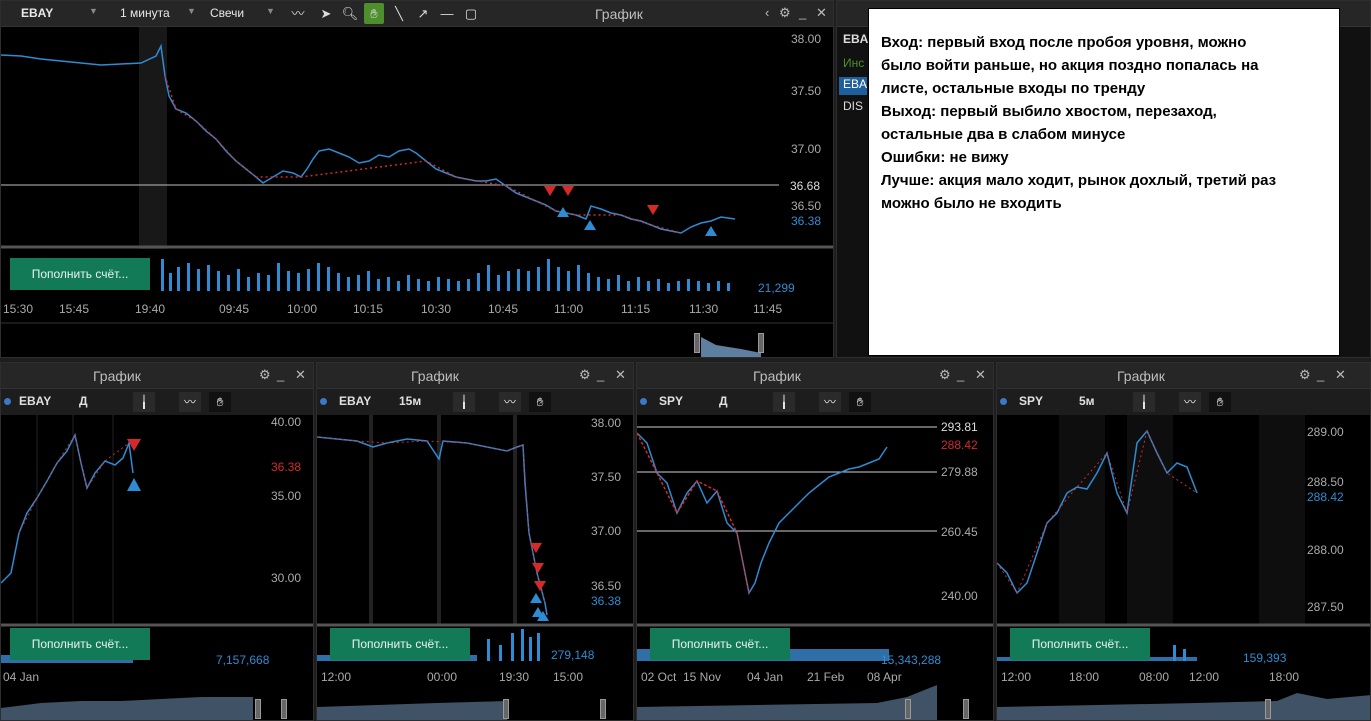 The height and width of the screenshot is (721, 1371). What do you see at coordinates (436, 309) in the screenshot?
I see `time-label: 10:30` at bounding box center [436, 309].